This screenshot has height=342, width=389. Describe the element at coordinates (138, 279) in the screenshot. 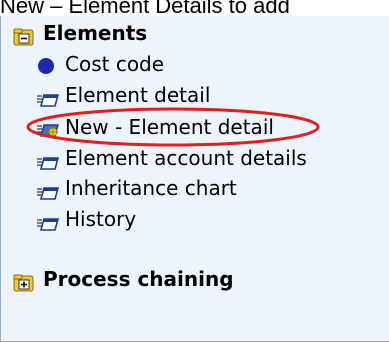

I see `tree-group-label: Process chaining` at that location.